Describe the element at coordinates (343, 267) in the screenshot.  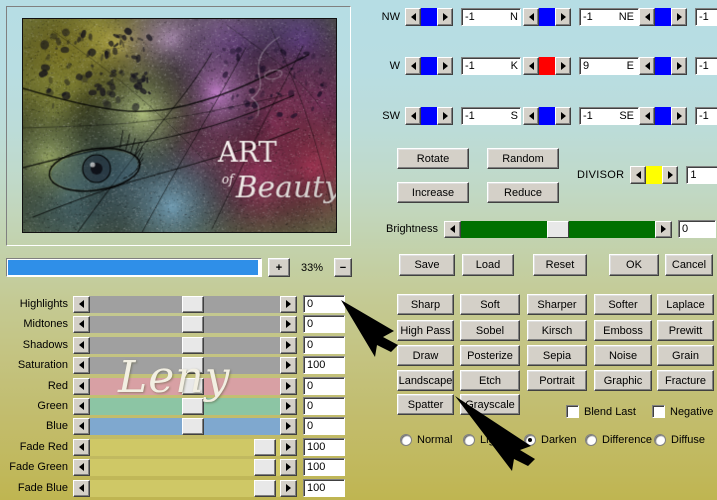
I see `zoom-out-button: −` at that location.